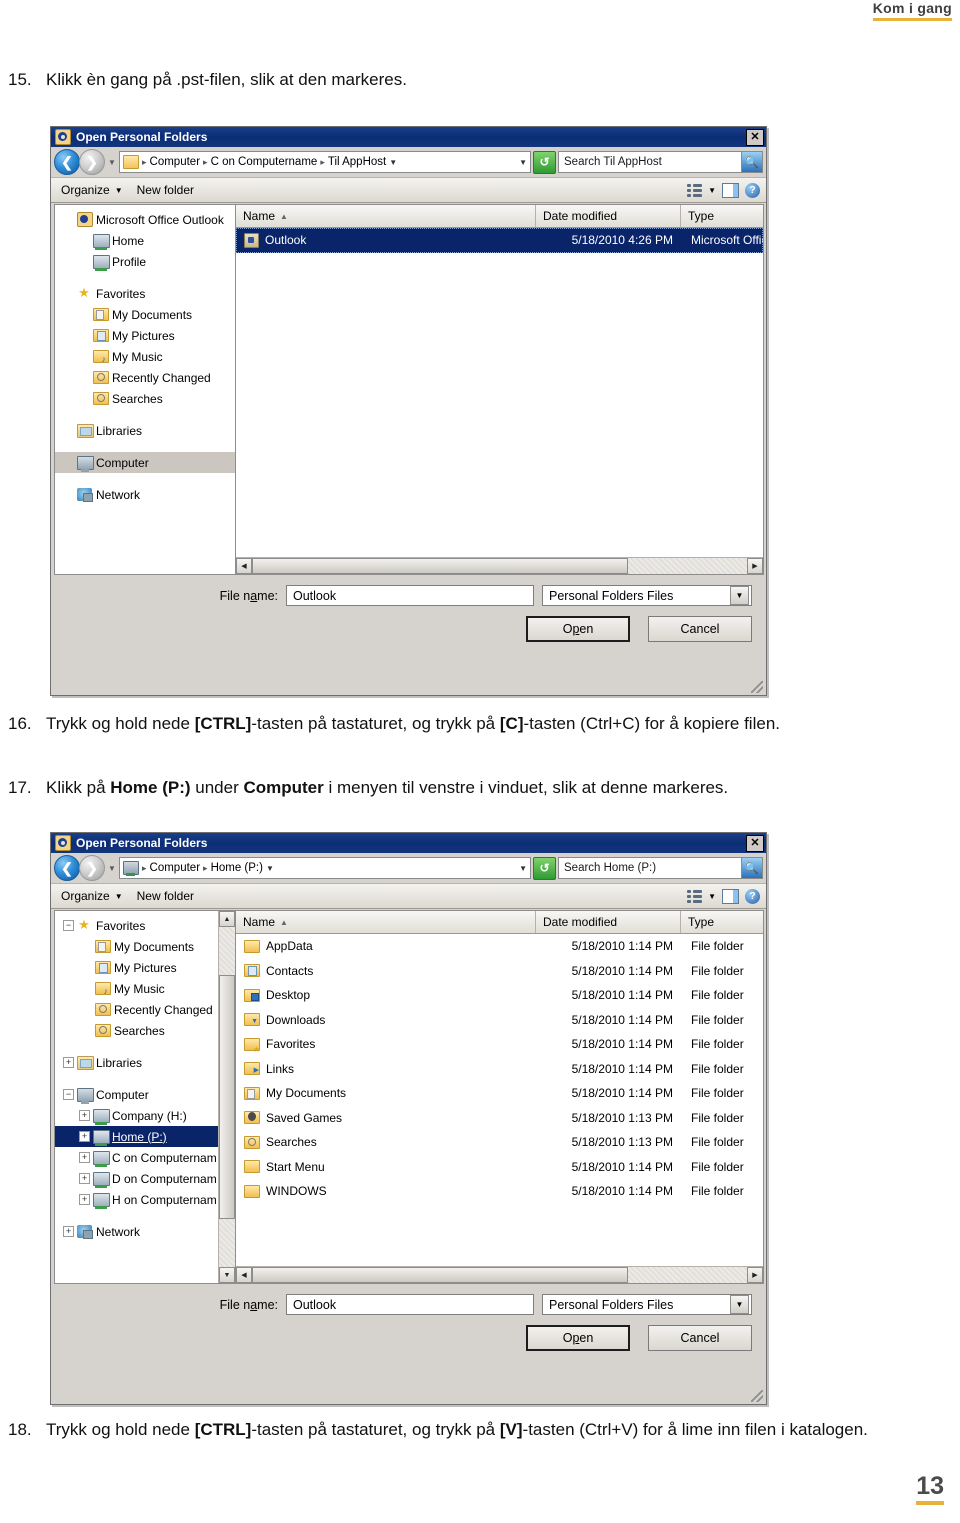 This screenshot has height=1523, width=960. I want to click on dialog-2-horizontal-scrollbar: ◀ ▶, so click(499, 1274).